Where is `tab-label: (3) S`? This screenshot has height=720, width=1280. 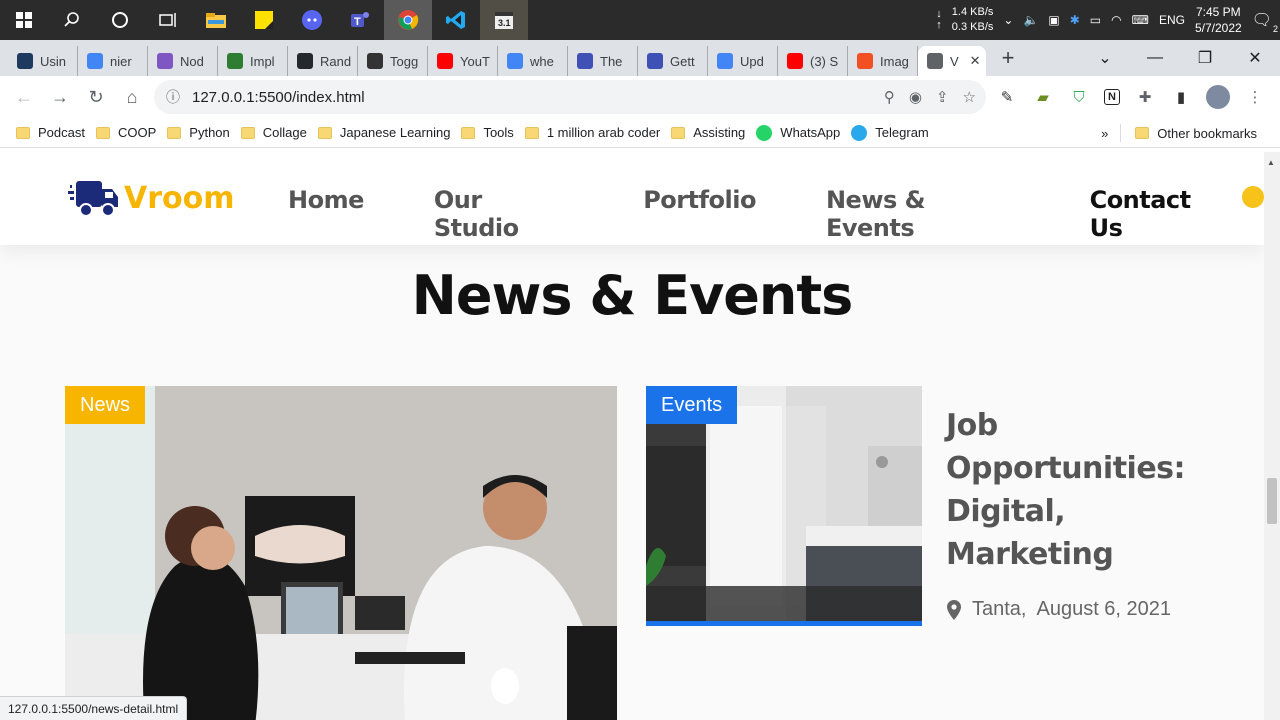
tab-label: (3) S is located at coordinates (824, 61).